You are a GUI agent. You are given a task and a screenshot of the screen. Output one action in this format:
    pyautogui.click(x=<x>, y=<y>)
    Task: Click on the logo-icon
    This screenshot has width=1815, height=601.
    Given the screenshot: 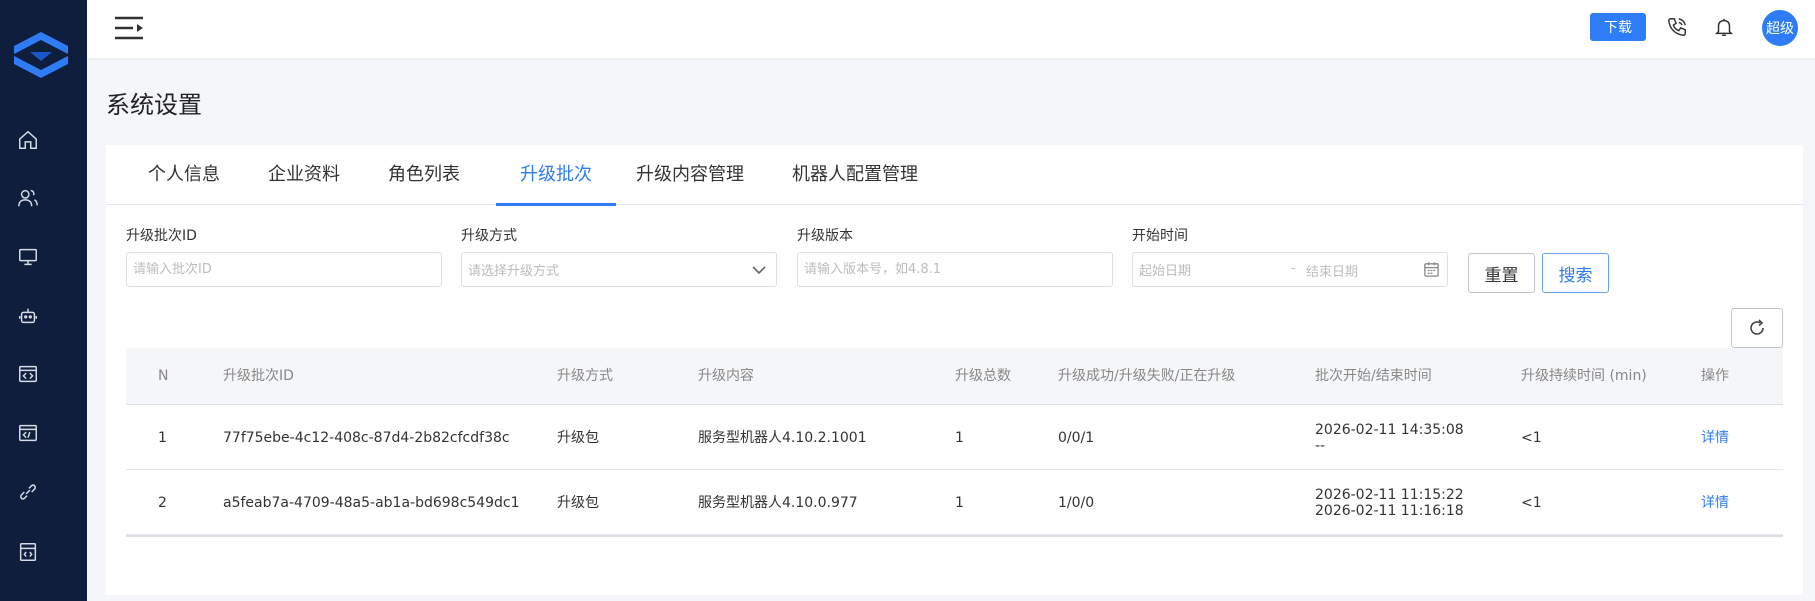 What is the action you would take?
    pyautogui.click(x=41, y=55)
    